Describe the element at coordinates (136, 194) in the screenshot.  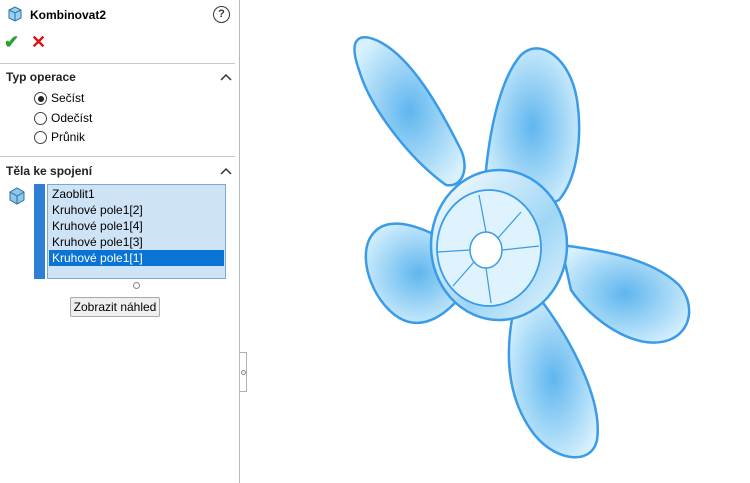
I see `list-item: Zaoblit1` at that location.